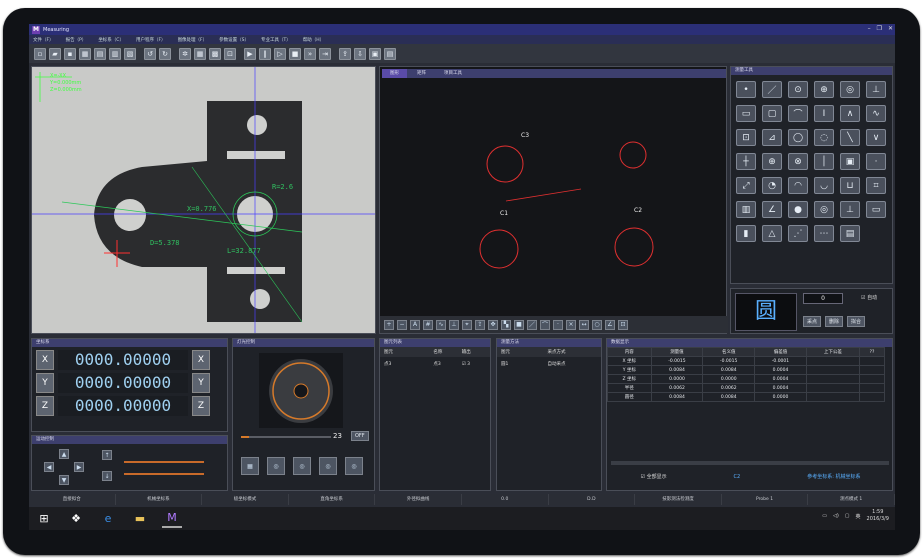 The height and width of the screenshot is (558, 923). Describe the element at coordinates (850, 185) in the screenshot. I see `measure-tool-29-icon: ⊔` at that location.